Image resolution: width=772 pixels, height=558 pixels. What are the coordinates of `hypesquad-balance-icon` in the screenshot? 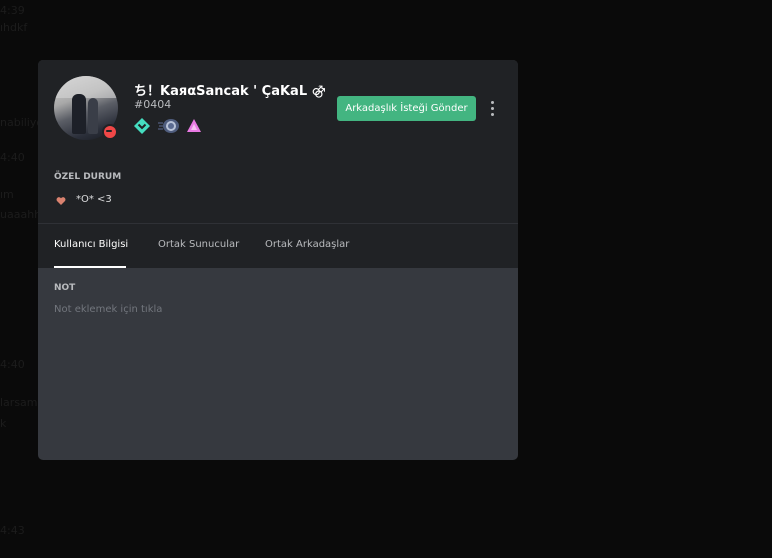 It's located at (142, 126).